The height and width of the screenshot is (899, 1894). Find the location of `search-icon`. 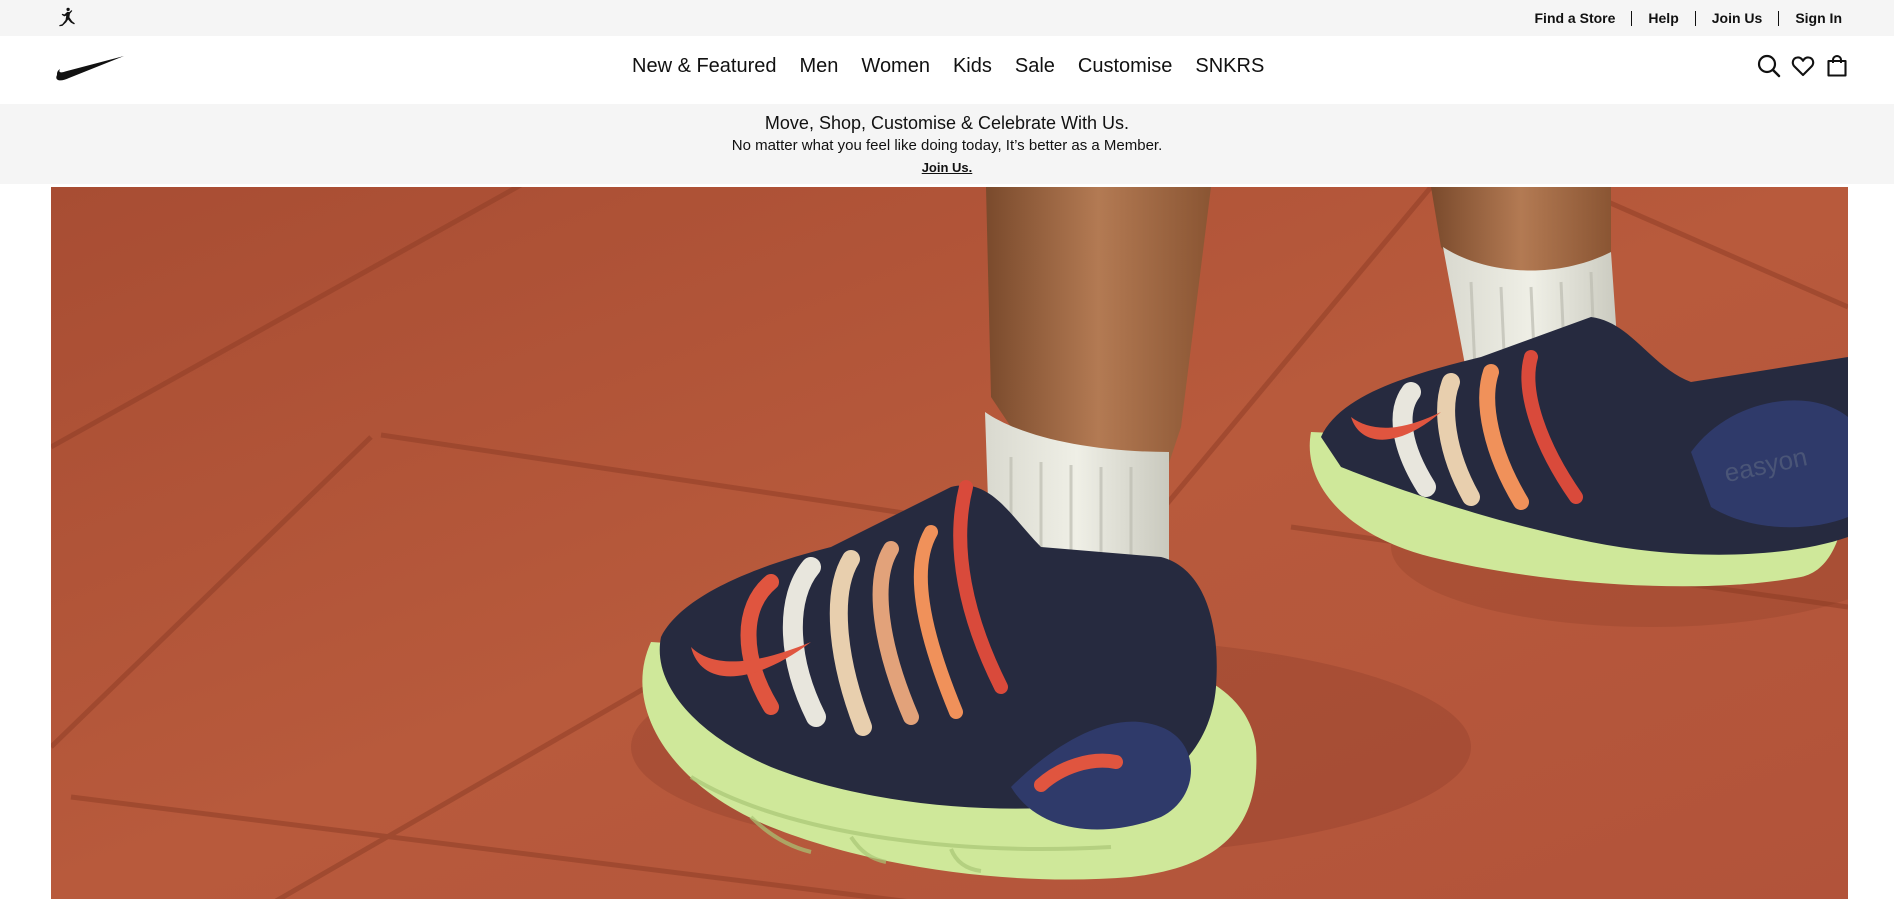

search-icon is located at coordinates (1769, 66).